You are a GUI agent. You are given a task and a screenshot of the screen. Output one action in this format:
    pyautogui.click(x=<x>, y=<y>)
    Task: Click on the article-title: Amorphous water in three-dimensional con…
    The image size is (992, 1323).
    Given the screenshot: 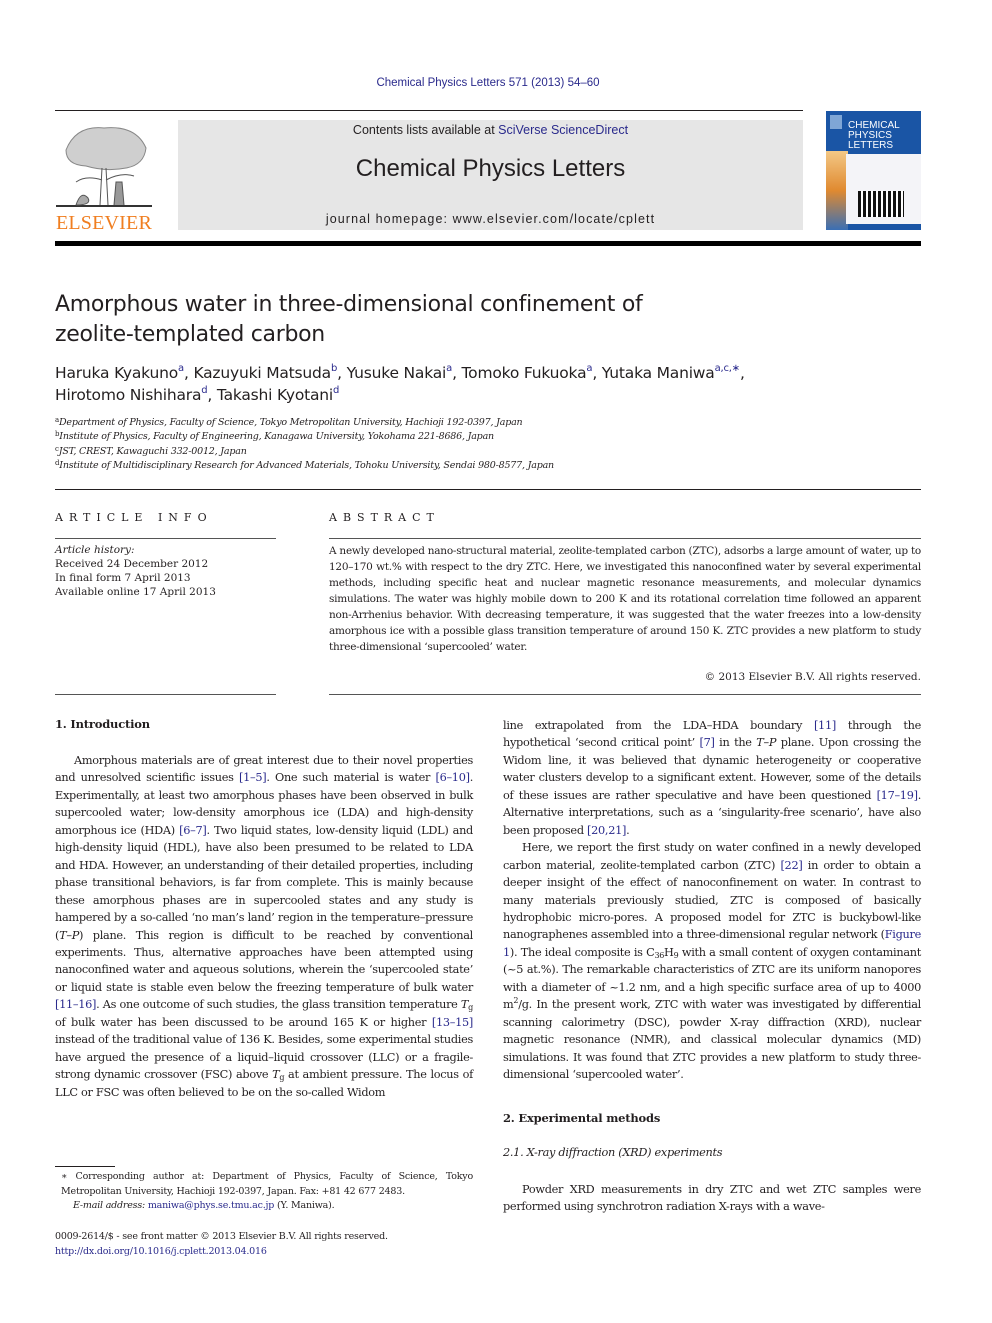 What is the action you would take?
    pyautogui.click(x=435, y=320)
    